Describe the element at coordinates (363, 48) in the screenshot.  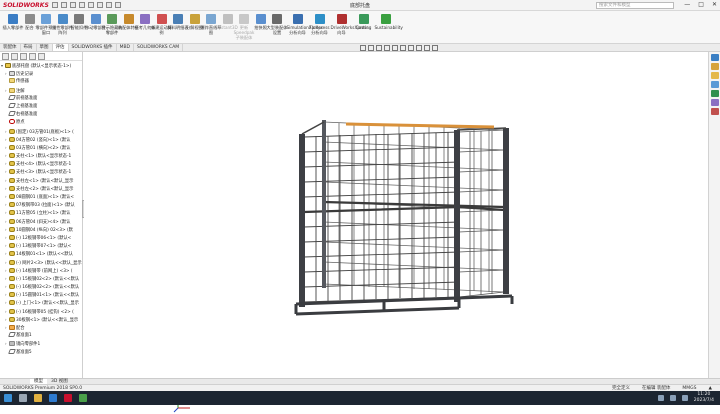
I see `zoom-fit-icon` at that location.